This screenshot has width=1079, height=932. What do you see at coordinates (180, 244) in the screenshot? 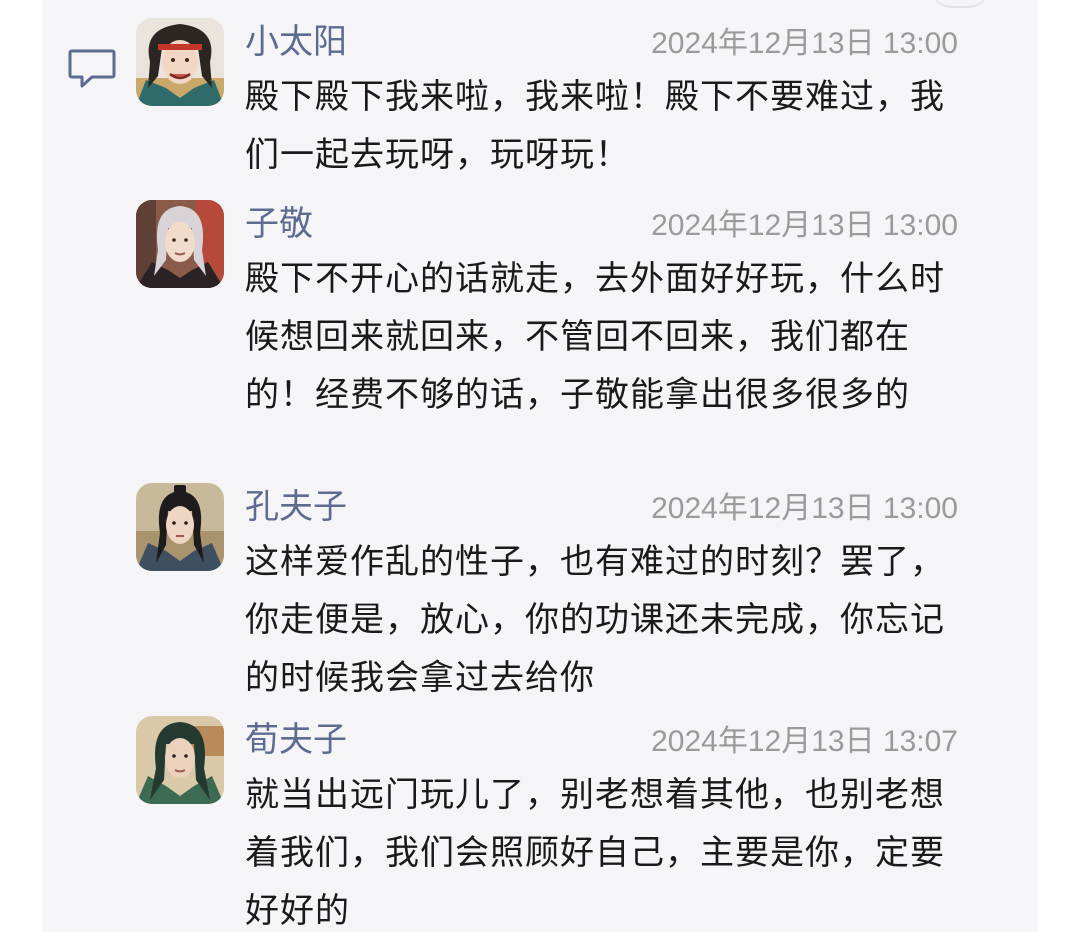
I see `avatar-zijing-portrait` at bounding box center [180, 244].